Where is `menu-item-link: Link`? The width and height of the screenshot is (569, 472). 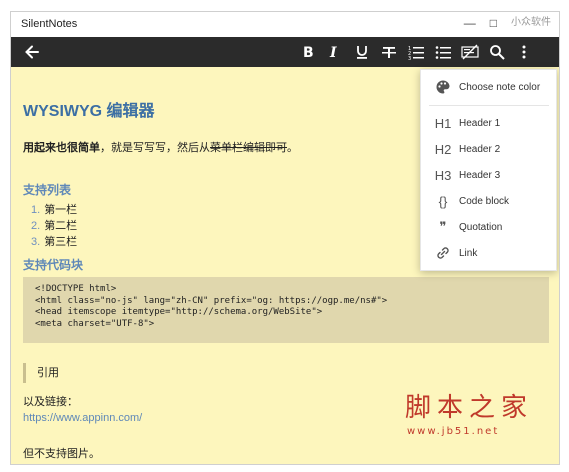
menu-item-link: Link is located at coordinates (488, 253).